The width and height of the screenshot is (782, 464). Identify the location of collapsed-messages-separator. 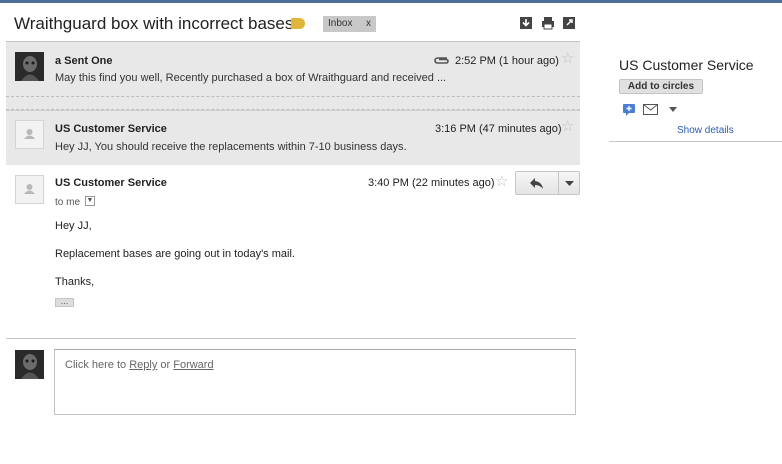
(293, 103).